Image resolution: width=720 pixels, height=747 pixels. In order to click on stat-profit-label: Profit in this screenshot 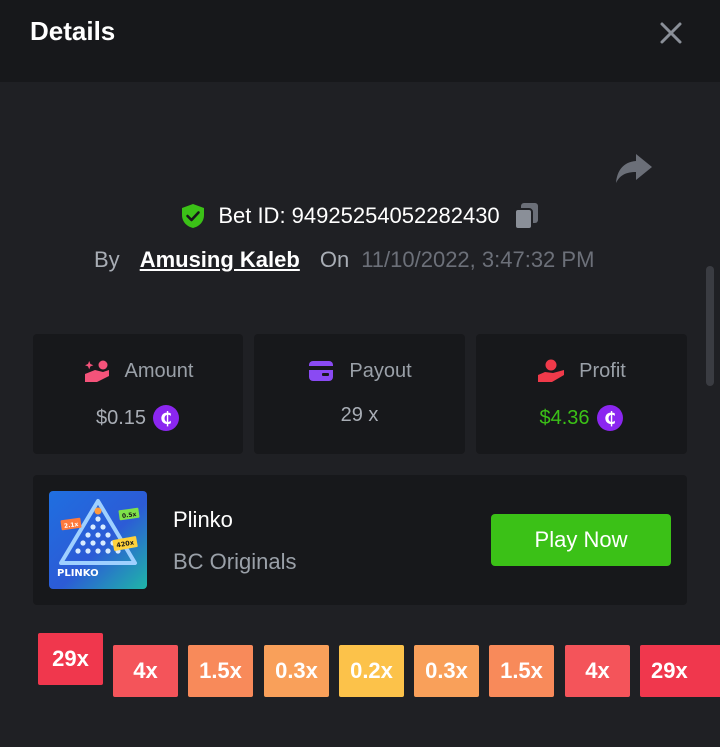, I will do `click(602, 370)`.